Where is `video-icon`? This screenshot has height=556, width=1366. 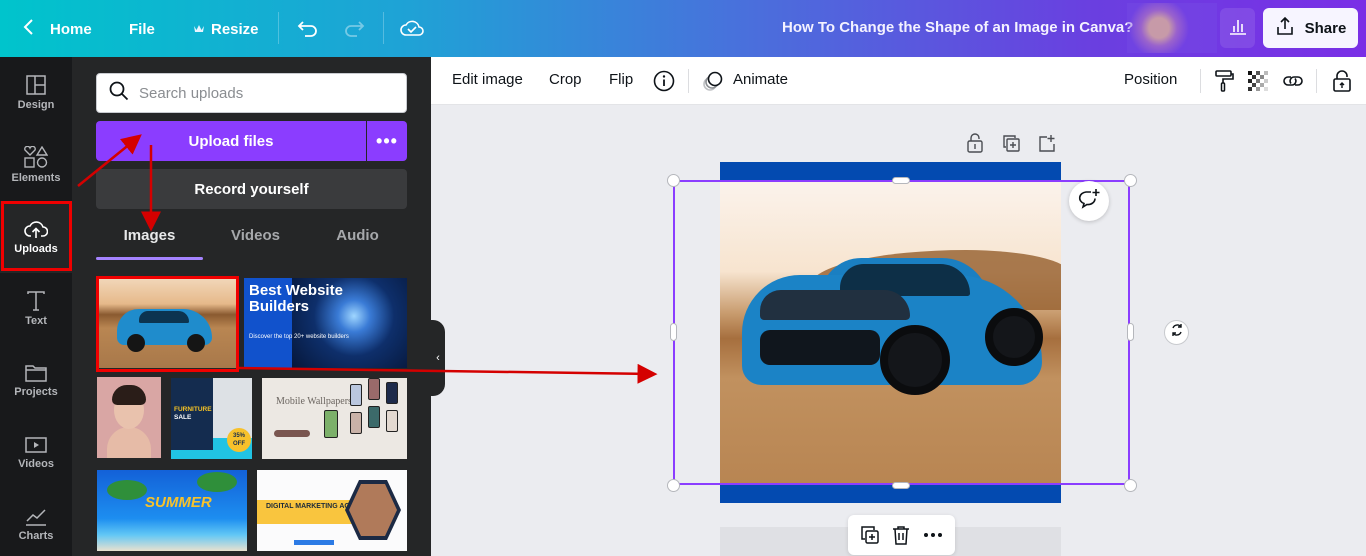
video-icon is located at coordinates (36, 445).